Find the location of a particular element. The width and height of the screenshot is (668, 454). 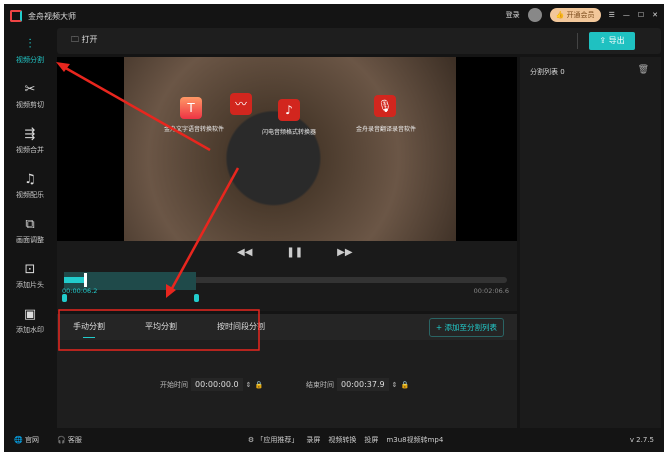

start-time-label: 开始时间 is located at coordinates (174, 384).